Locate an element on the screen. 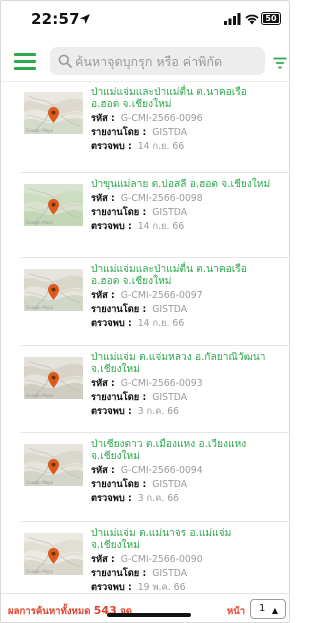 The width and height of the screenshot is (320, 623). page-label: หน้า is located at coordinates (236, 611).